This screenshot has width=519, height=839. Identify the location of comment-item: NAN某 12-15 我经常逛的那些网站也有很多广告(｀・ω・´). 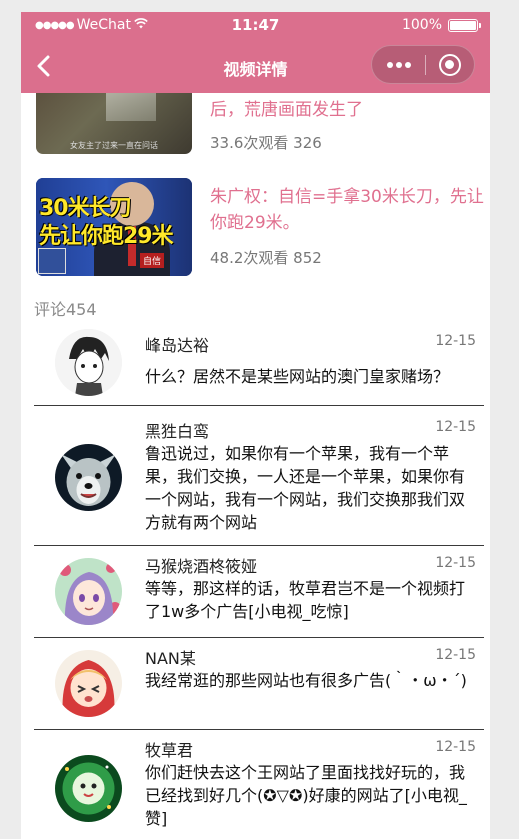
(259, 684).